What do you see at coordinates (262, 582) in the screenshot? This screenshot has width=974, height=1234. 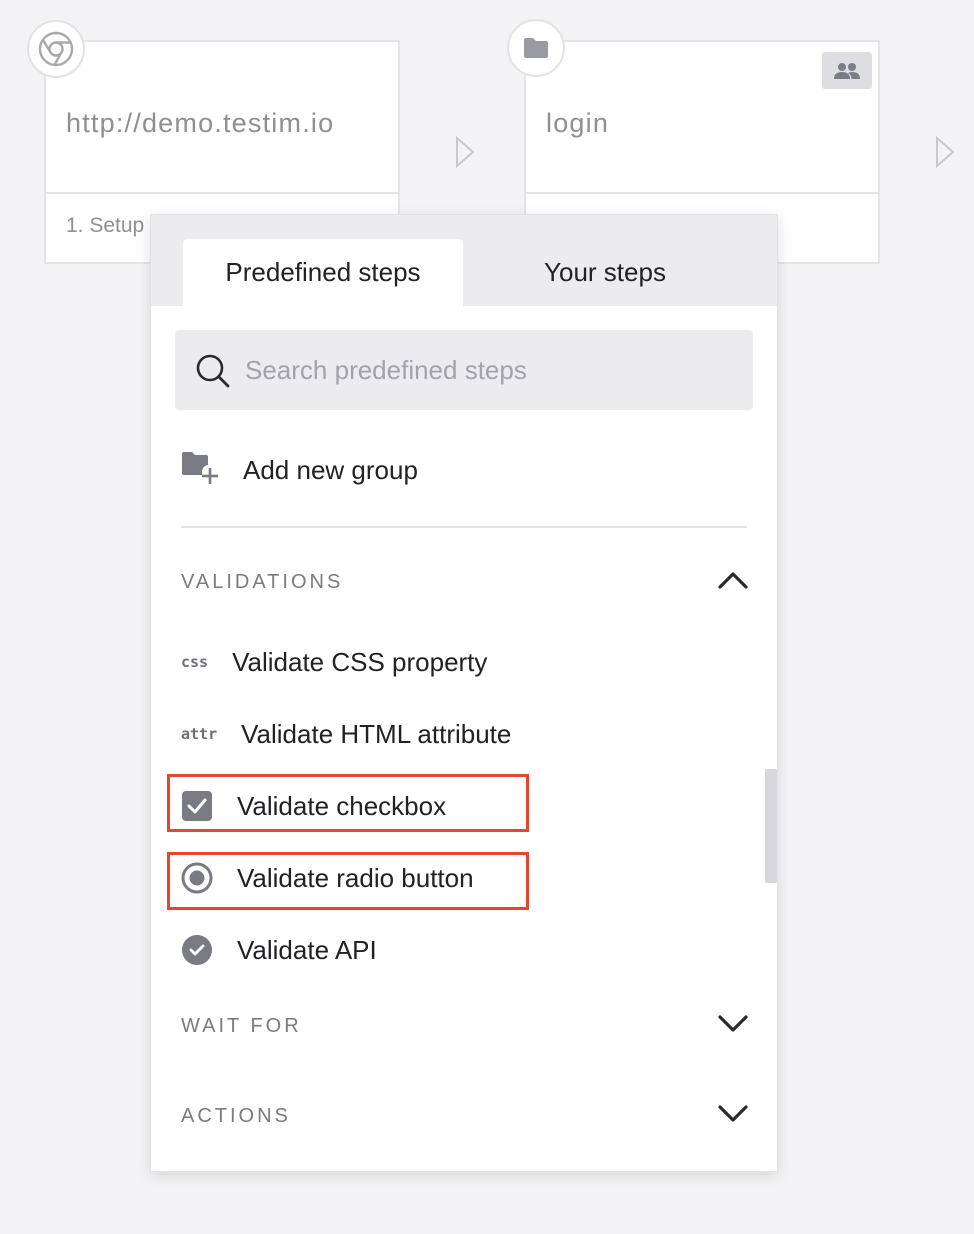 I see `section-title: VALIDATIONS` at bounding box center [262, 582].